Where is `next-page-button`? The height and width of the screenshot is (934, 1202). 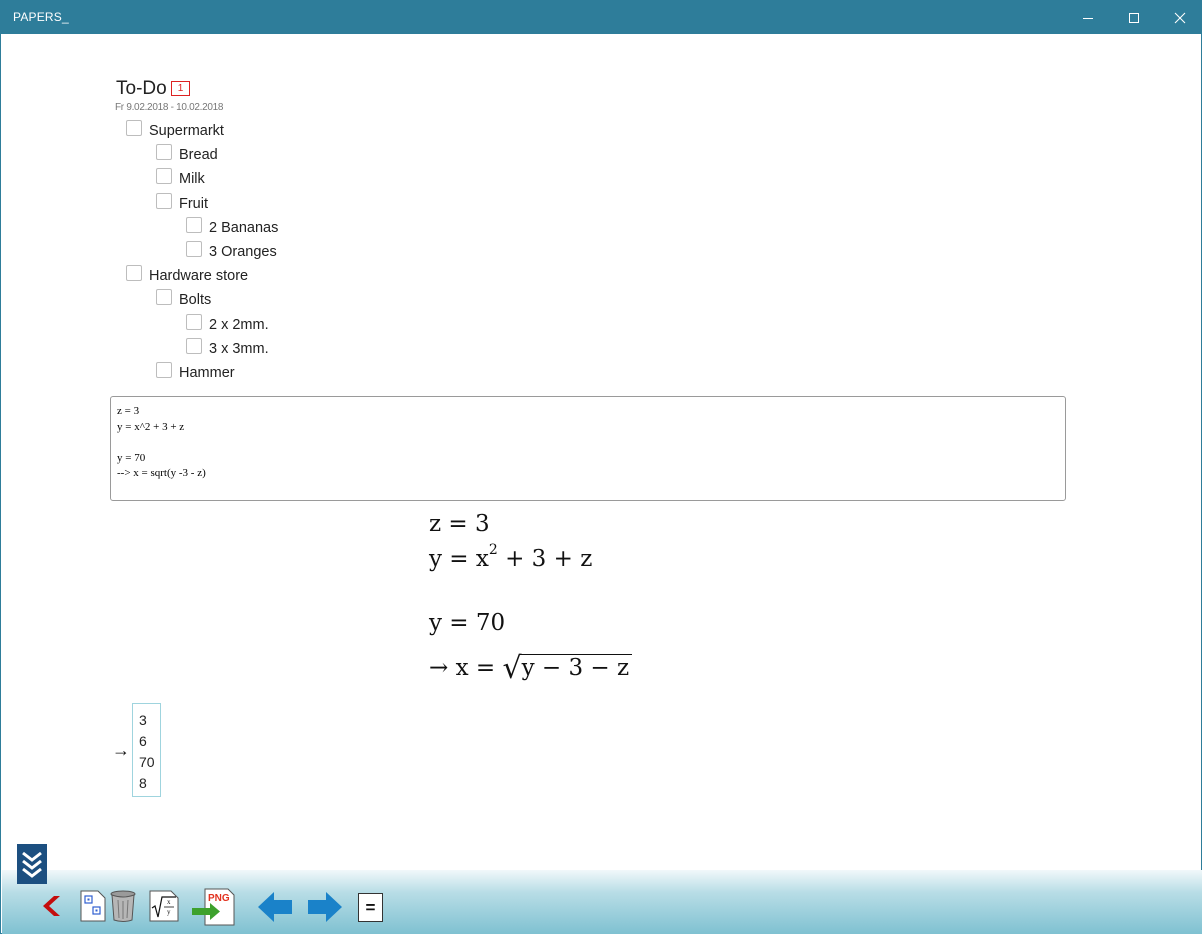 next-page-button is located at coordinates (325, 907).